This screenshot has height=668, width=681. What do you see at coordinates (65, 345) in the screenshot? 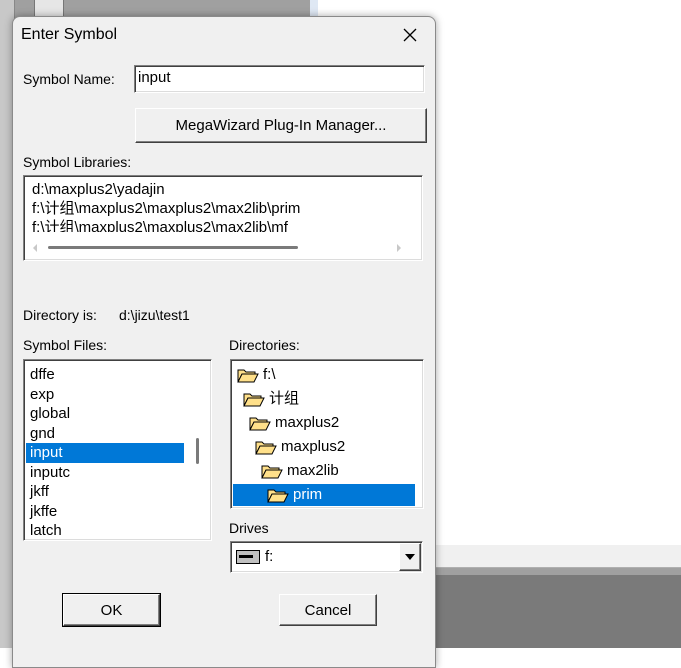
I see `symbol-files-label: Symbol Files:` at bounding box center [65, 345].